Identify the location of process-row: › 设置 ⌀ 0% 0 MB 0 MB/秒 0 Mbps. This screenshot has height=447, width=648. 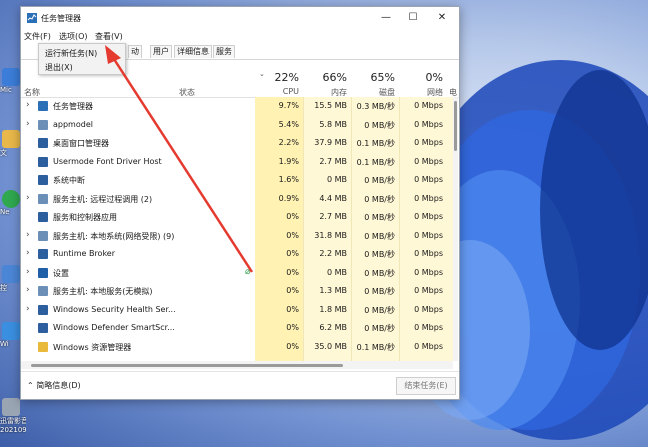
(240, 273).